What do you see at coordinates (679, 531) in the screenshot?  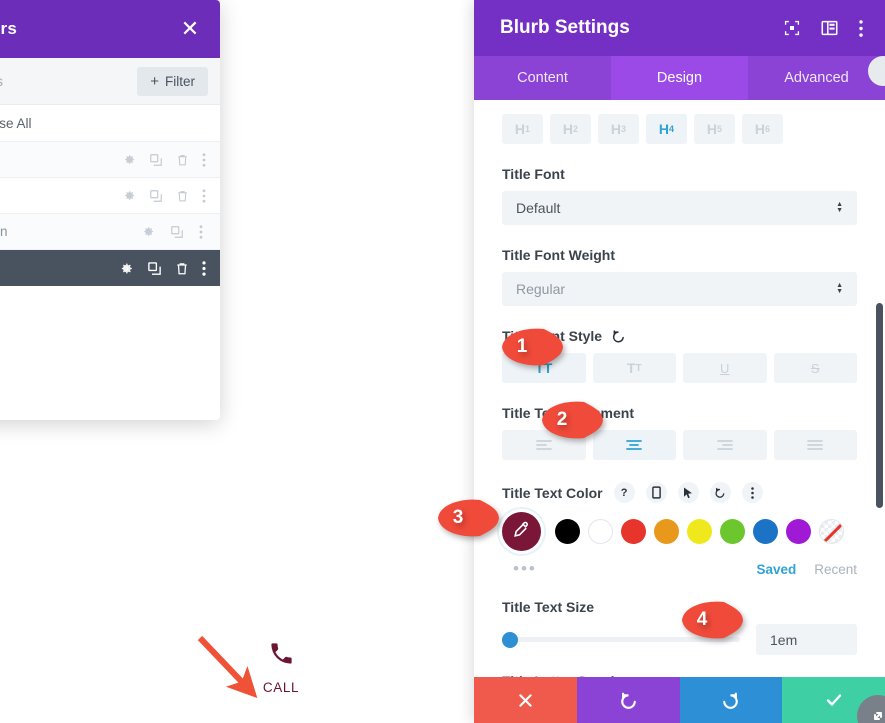 I see `color-swatch-row` at bounding box center [679, 531].